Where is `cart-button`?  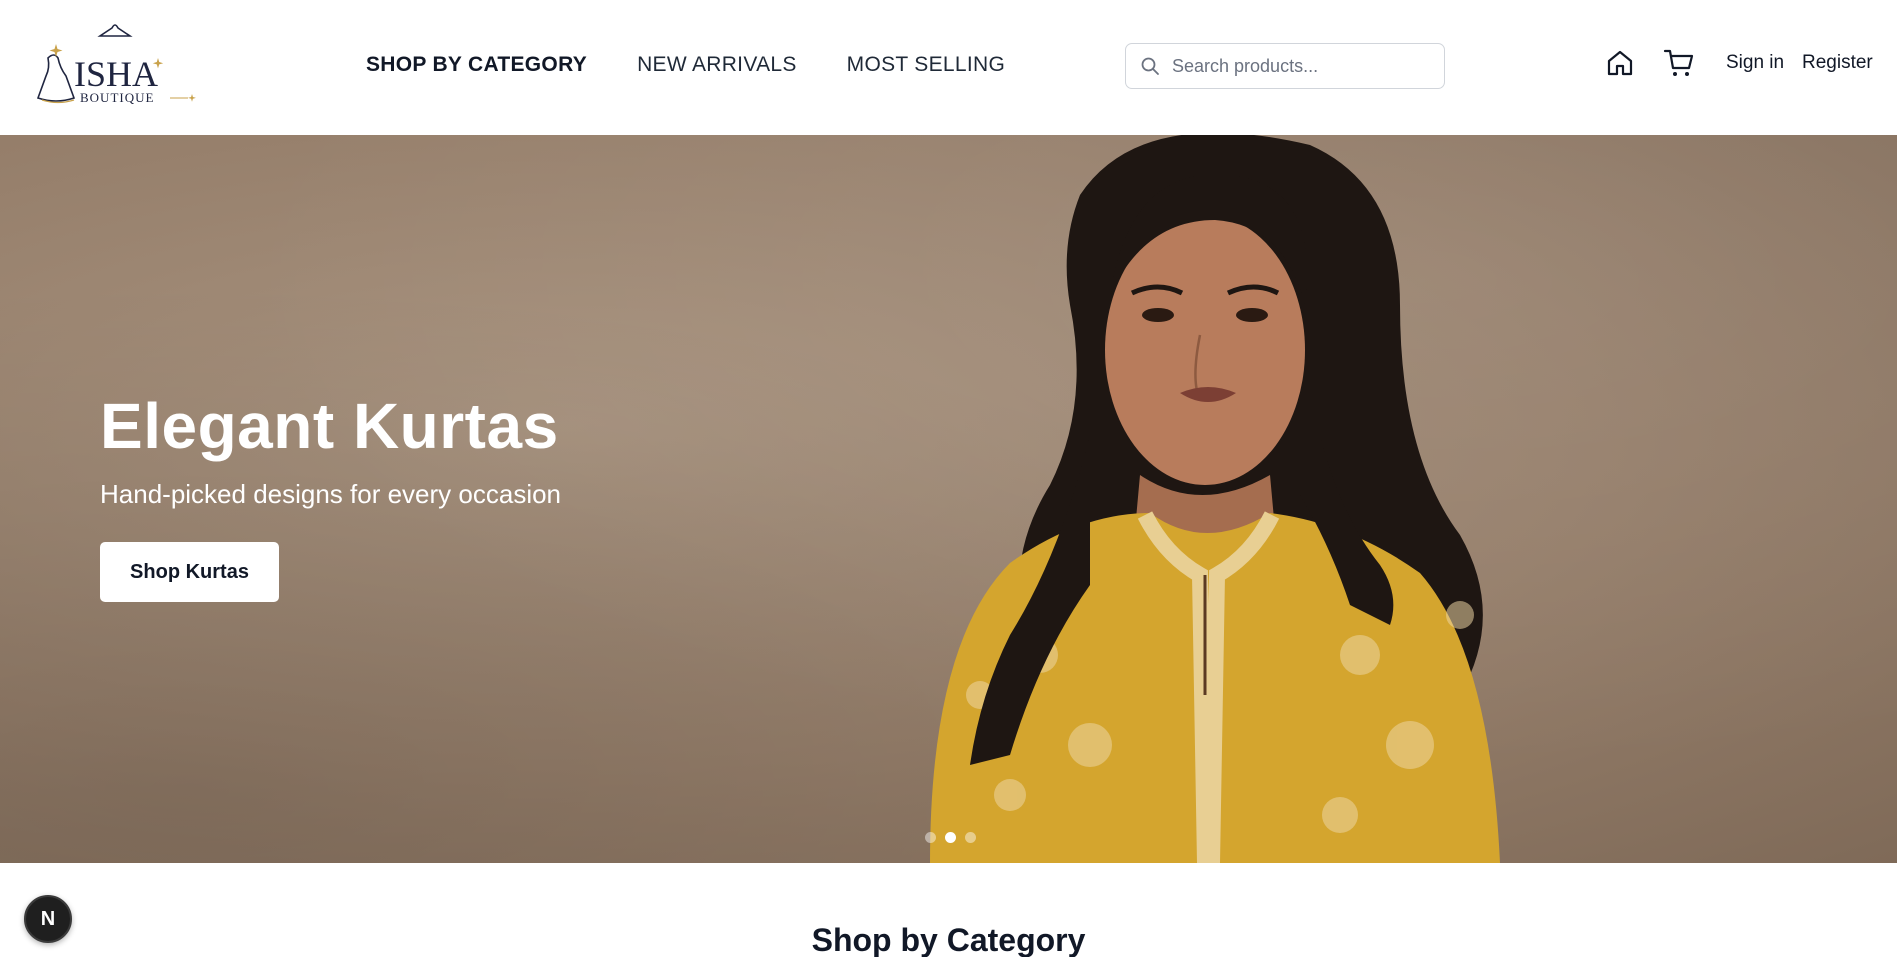
cart-button is located at coordinates (1679, 65).